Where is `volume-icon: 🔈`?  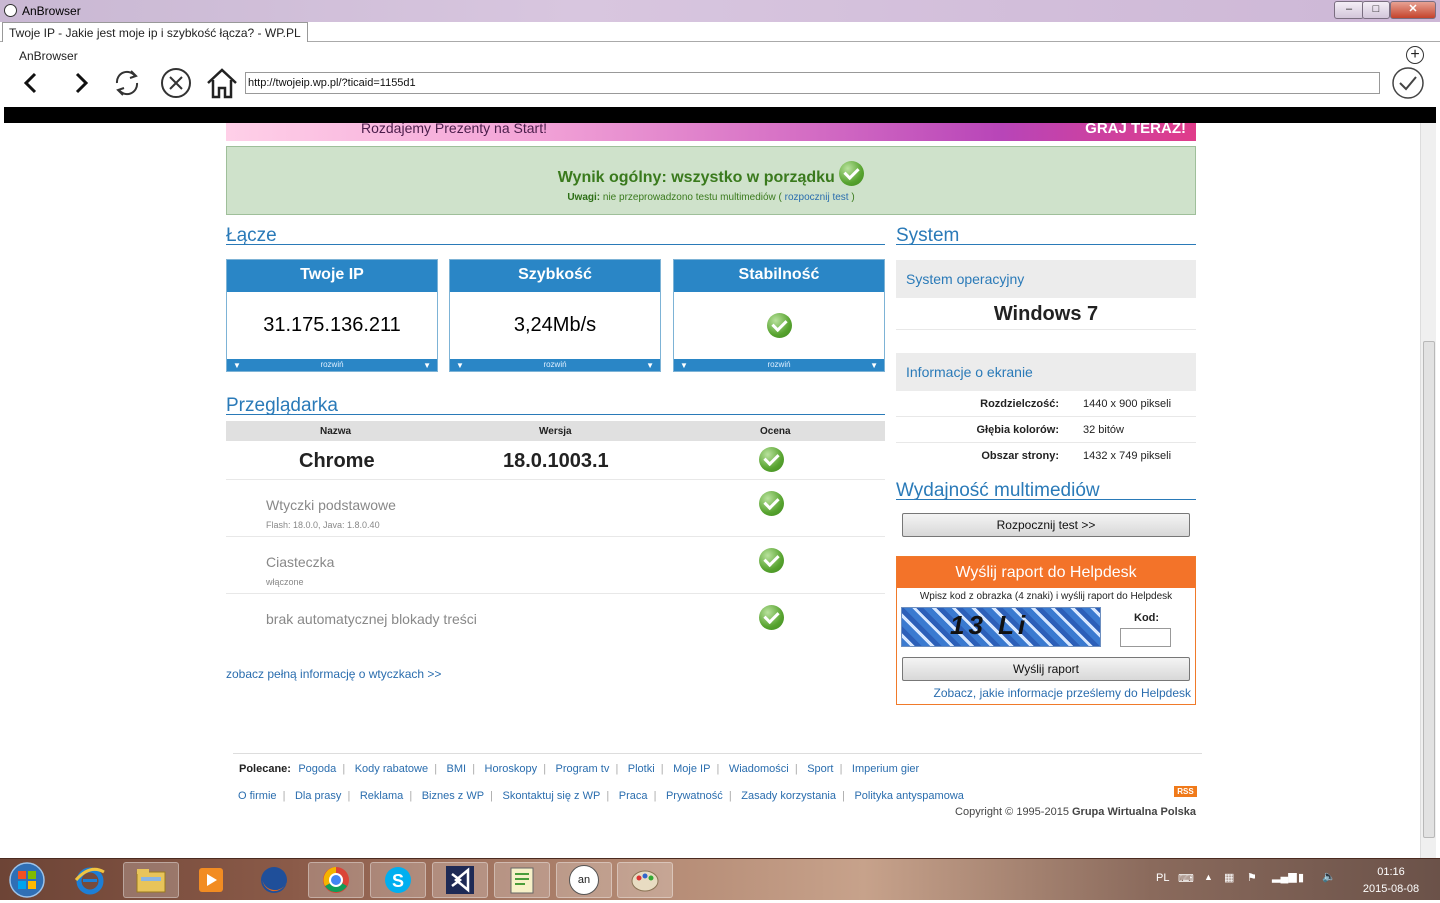 volume-icon: 🔈 is located at coordinates (1329, 876).